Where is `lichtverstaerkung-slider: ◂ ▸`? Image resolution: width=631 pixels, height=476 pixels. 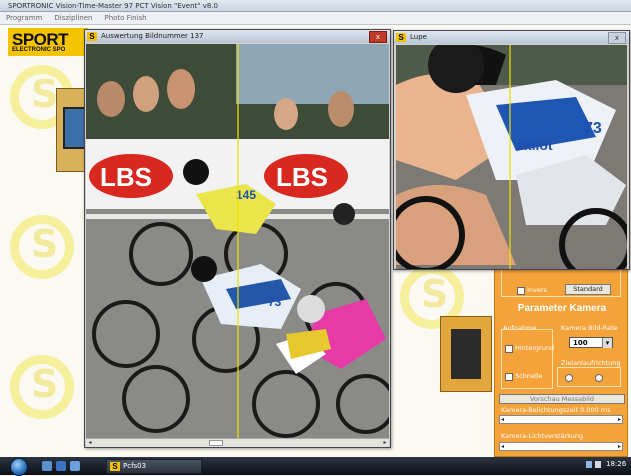
lichtverstaerkung-slider: ◂ ▸ is located at coordinates (561, 446).